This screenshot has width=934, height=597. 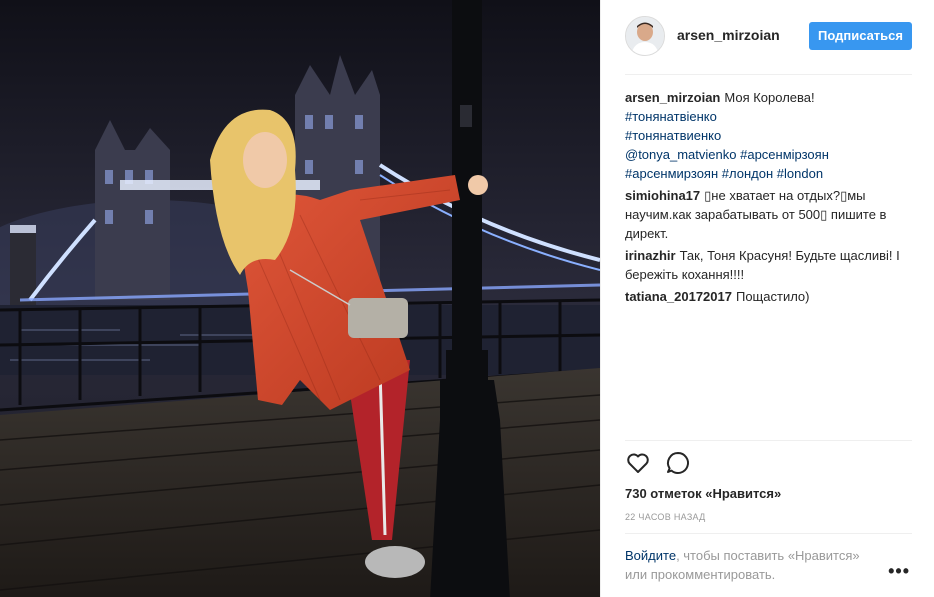 What do you see at coordinates (665, 517) in the screenshot?
I see `post-timestamp: 22 часов назад` at bounding box center [665, 517].